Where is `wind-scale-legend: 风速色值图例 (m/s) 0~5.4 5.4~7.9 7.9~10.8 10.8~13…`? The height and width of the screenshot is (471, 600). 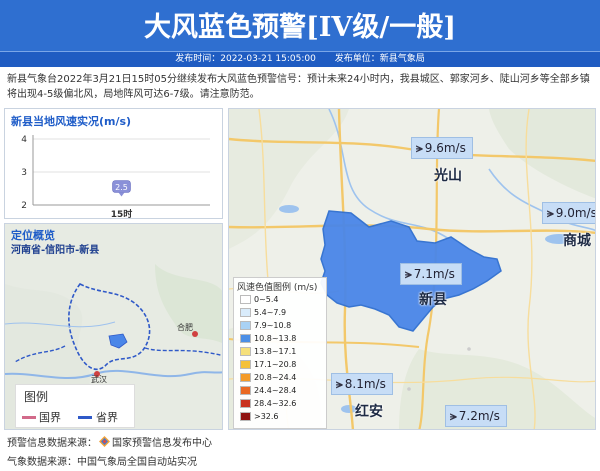
wind-scale-legend: 风速色值图例 (m/s) 0~5.4 5.4~7.9 7.9~10.8 10.8~13… is located at coordinates (280, 353).